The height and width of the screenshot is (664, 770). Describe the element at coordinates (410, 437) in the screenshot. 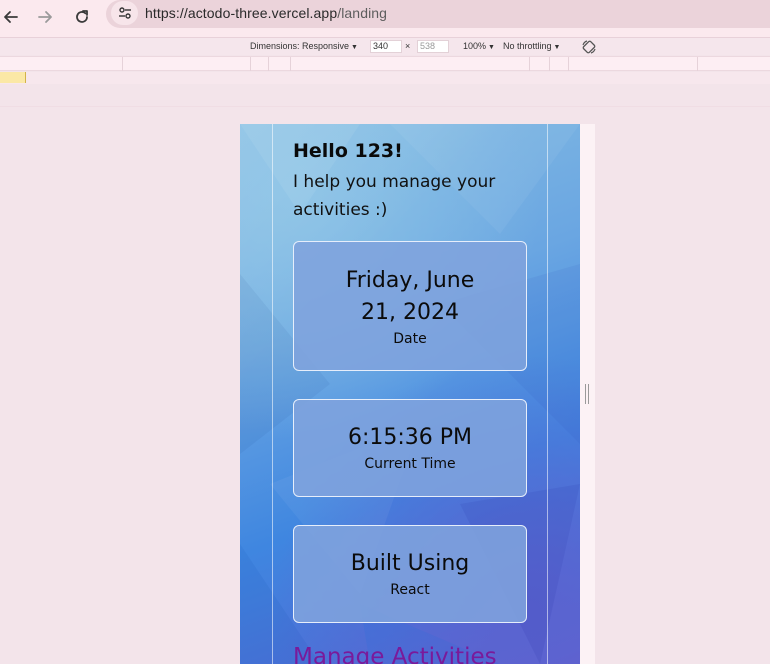

I see `time-value: 6:15:36 PM` at that location.